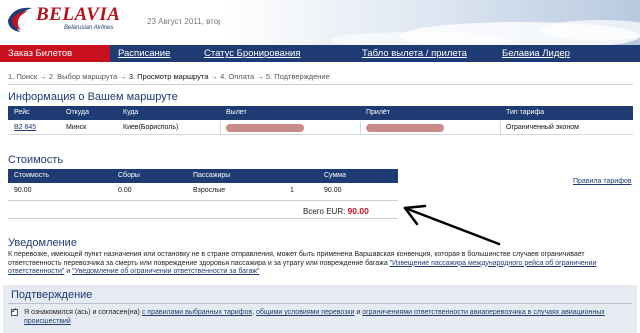 This screenshot has height=333, width=640. I want to click on route-section-title: Информация о Вашем маршруте, so click(93, 97).